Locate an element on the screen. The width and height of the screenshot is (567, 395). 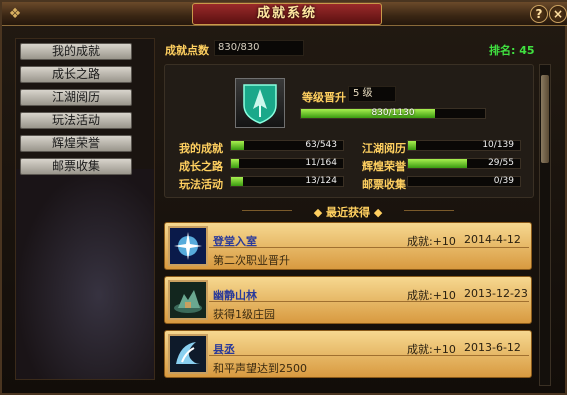
points-label: 成就点数 is located at coordinates (187, 50).